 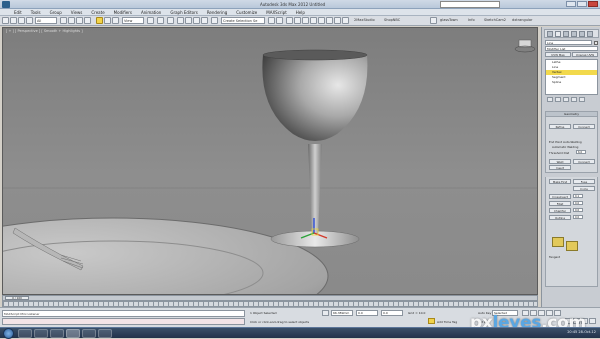 I want to click on taskbar-media-icon, so click(x=57, y=333).